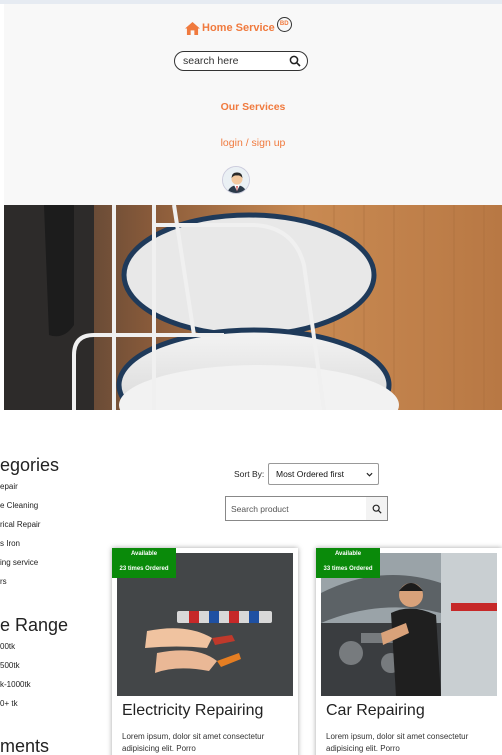  What do you see at coordinates (284, 24) in the screenshot?
I see `brand-badge: BD` at bounding box center [284, 24].